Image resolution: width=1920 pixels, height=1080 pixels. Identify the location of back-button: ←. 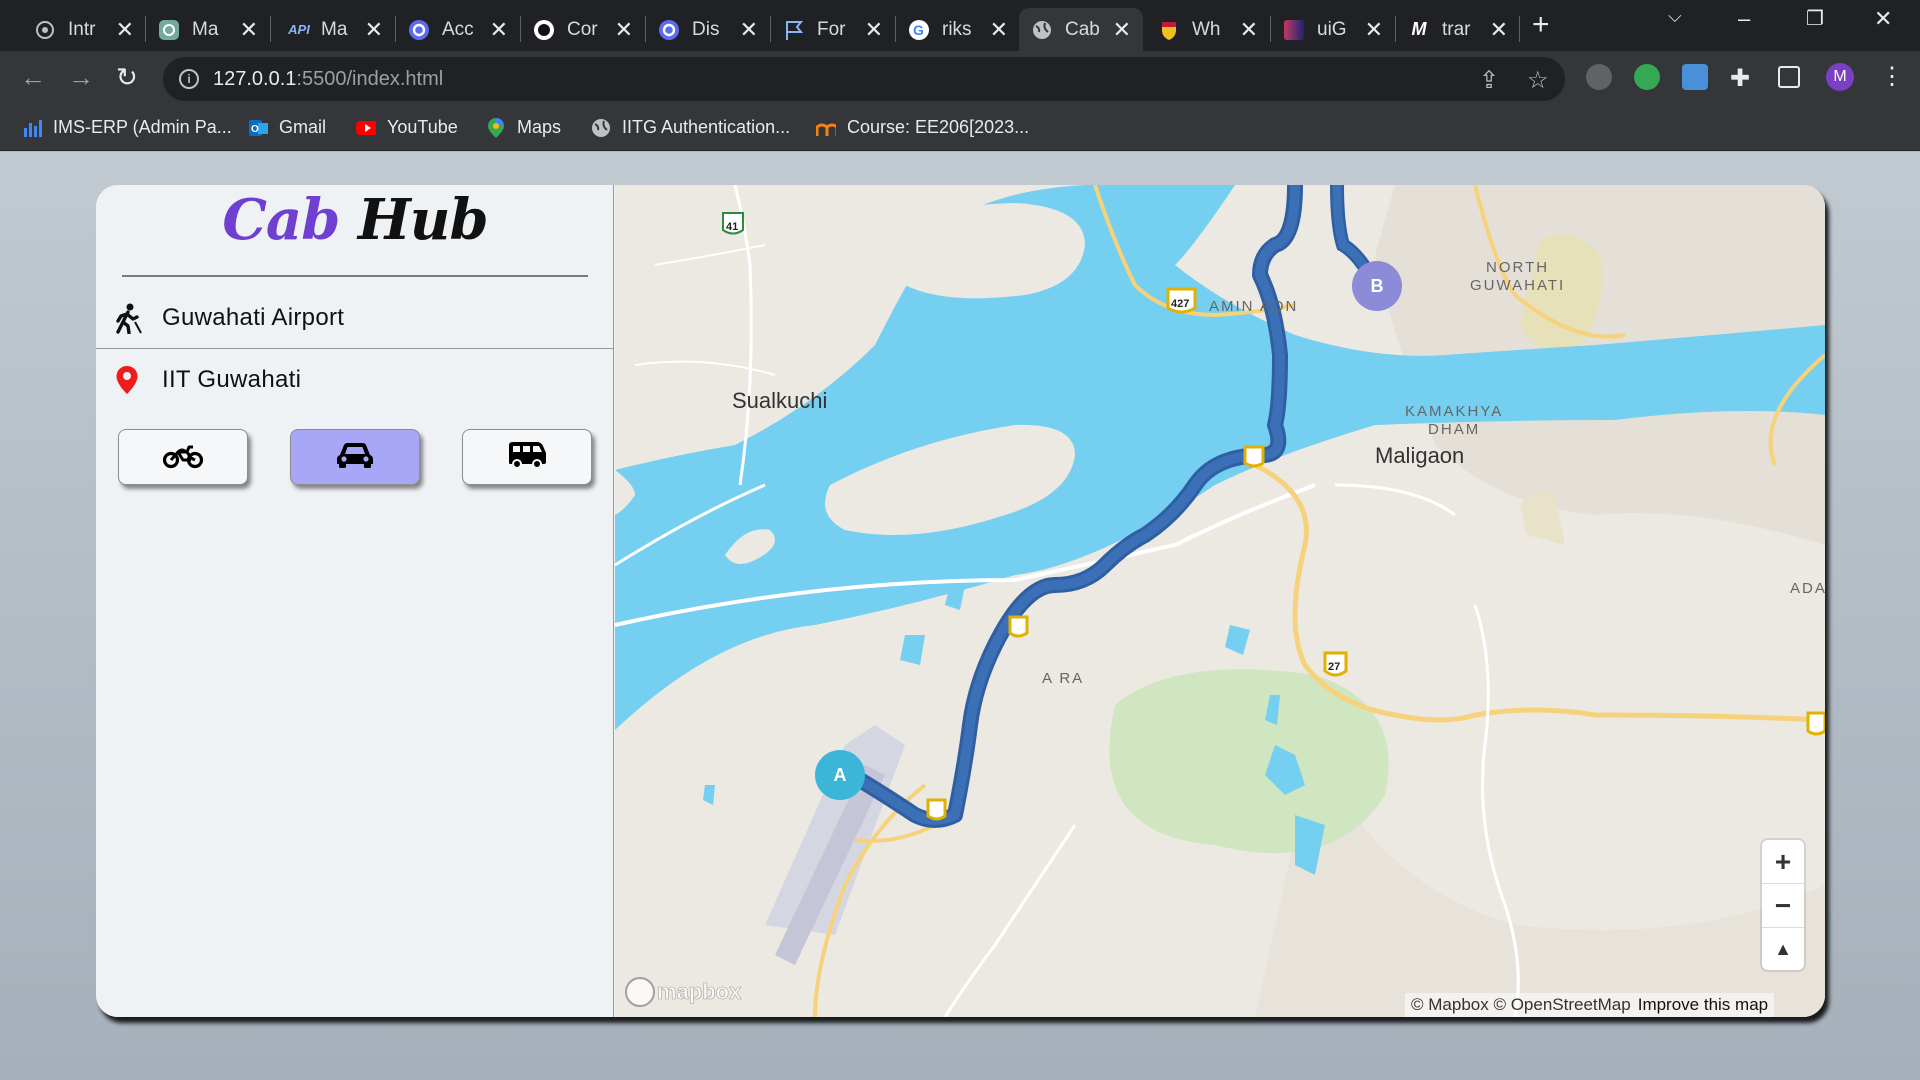
(33, 77).